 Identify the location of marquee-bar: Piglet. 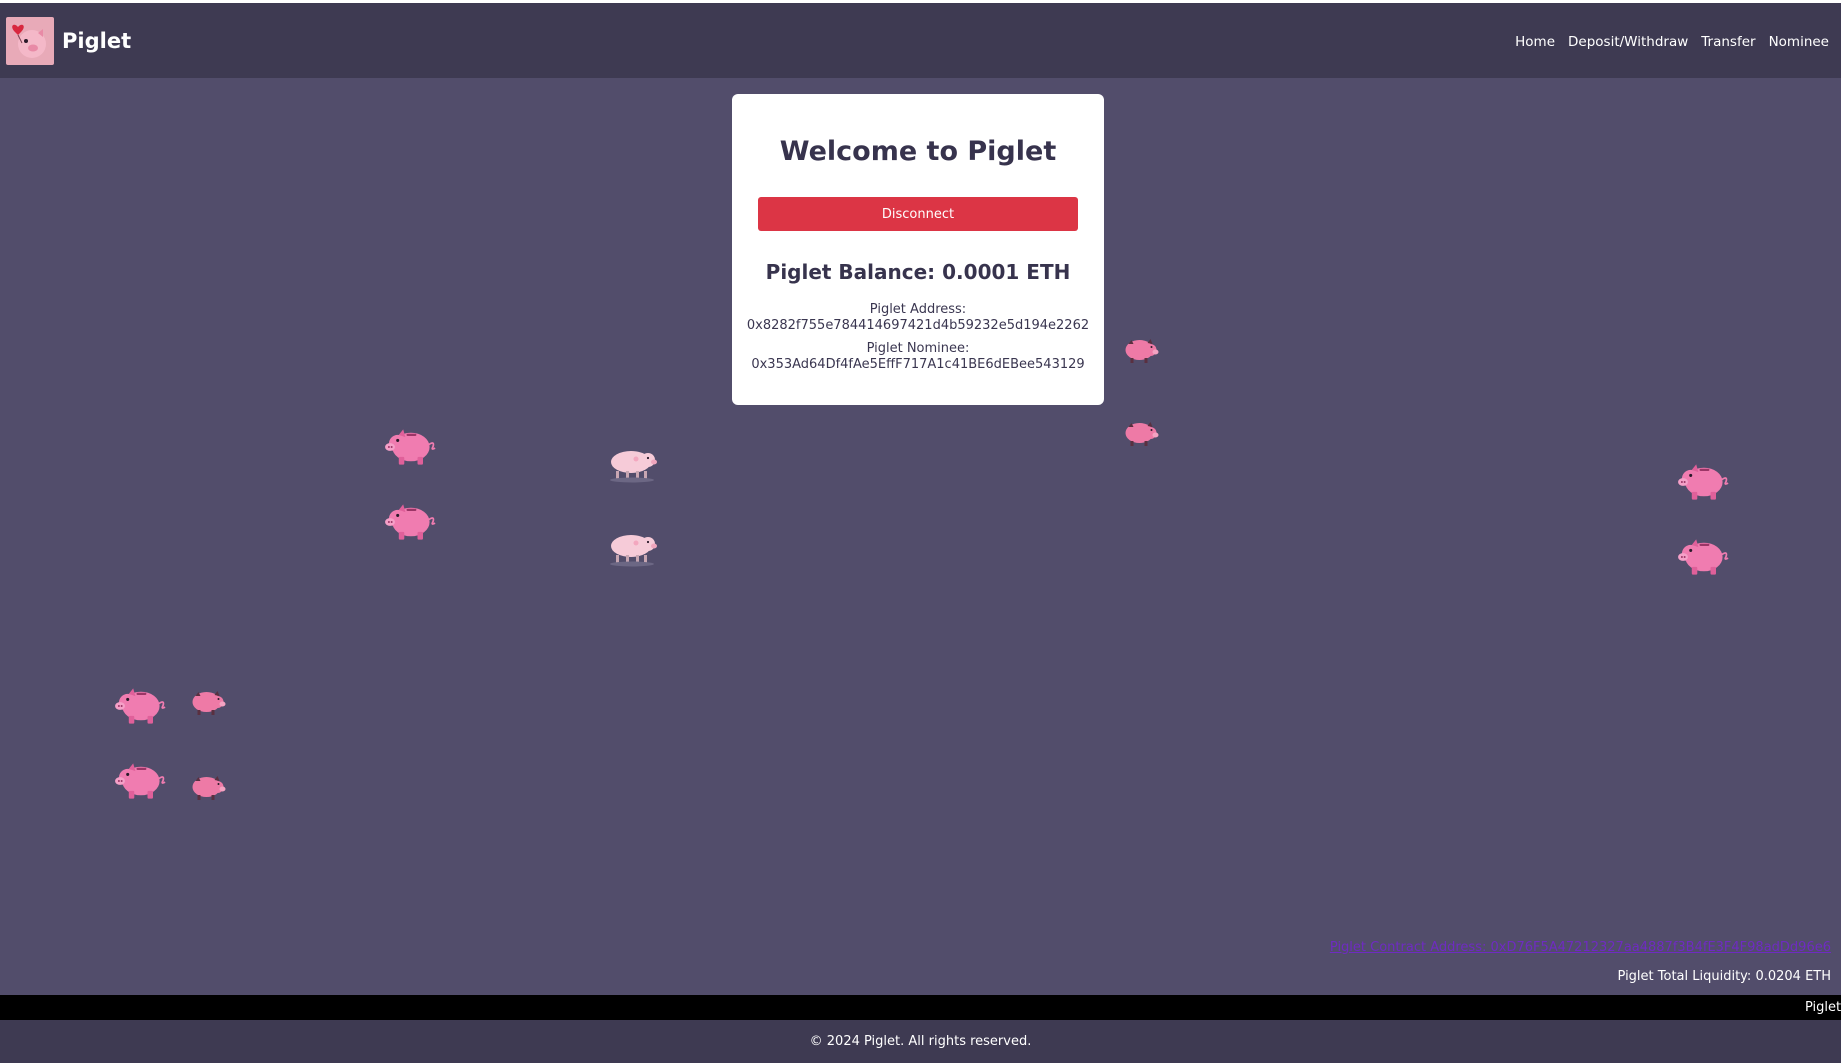
(920, 1007).